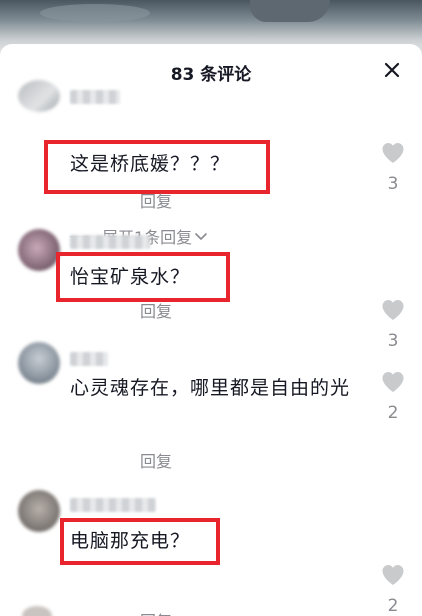 The width and height of the screenshot is (422, 616). What do you see at coordinates (130, 277) in the screenshot?
I see `comment-text: 怡宝矿泉水？` at bounding box center [130, 277].